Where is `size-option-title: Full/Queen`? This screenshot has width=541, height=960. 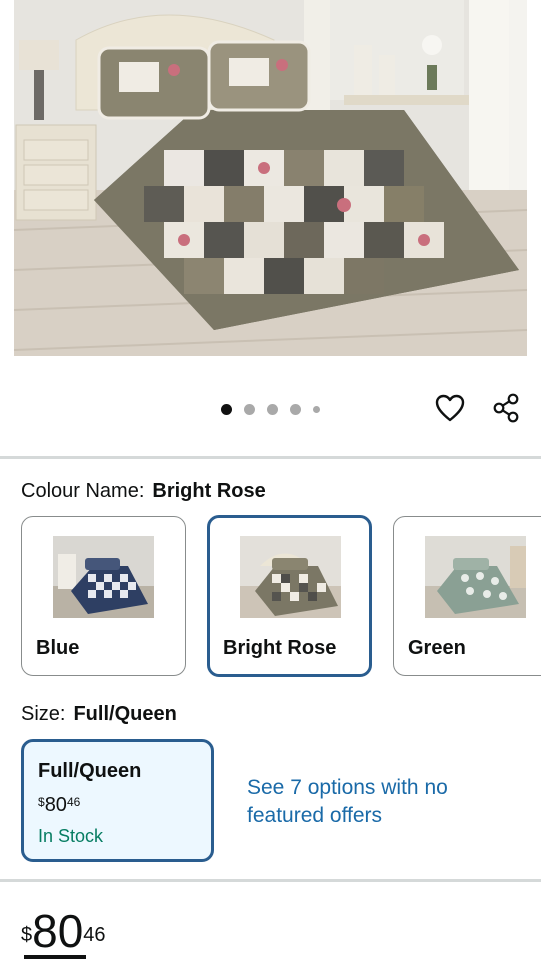
size-option-title: Full/Queen is located at coordinates (90, 771).